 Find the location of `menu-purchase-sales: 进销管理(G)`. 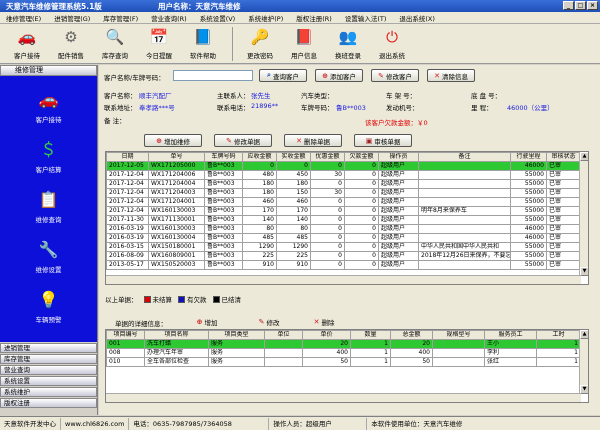

menu-purchase-sales: 进销管理(G) is located at coordinates (72, 18).